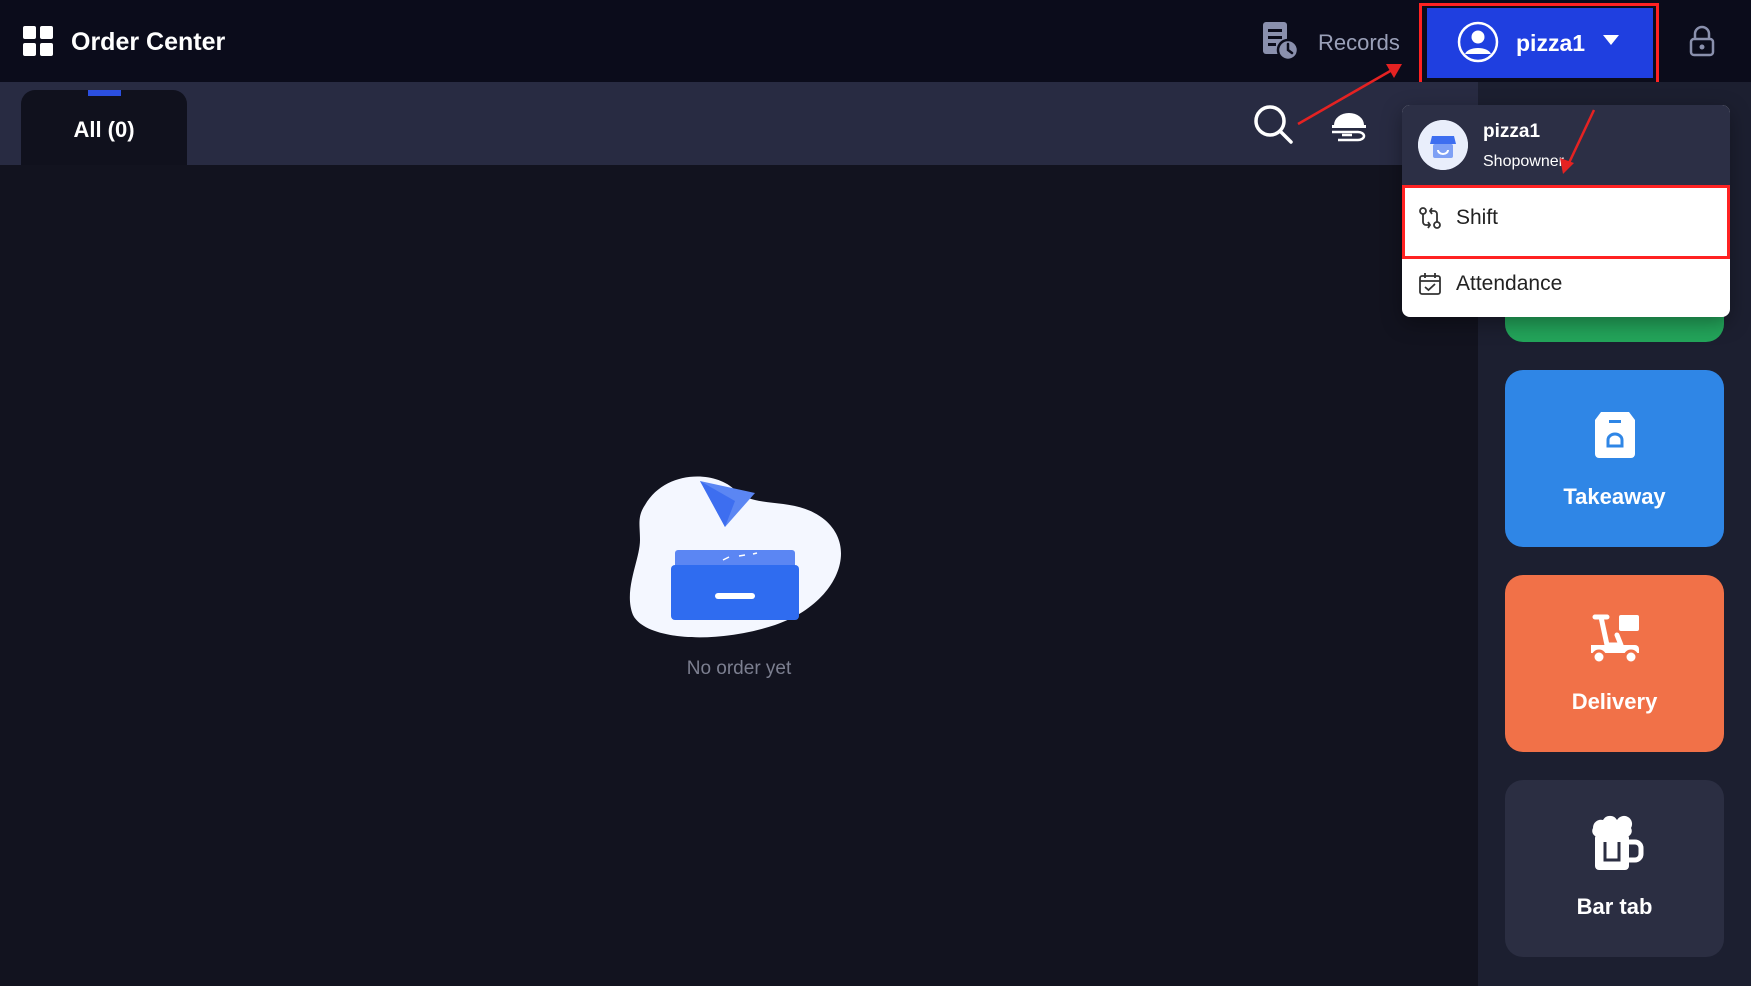 This screenshot has width=1751, height=986. I want to click on scooter-icon, so click(1615, 639).